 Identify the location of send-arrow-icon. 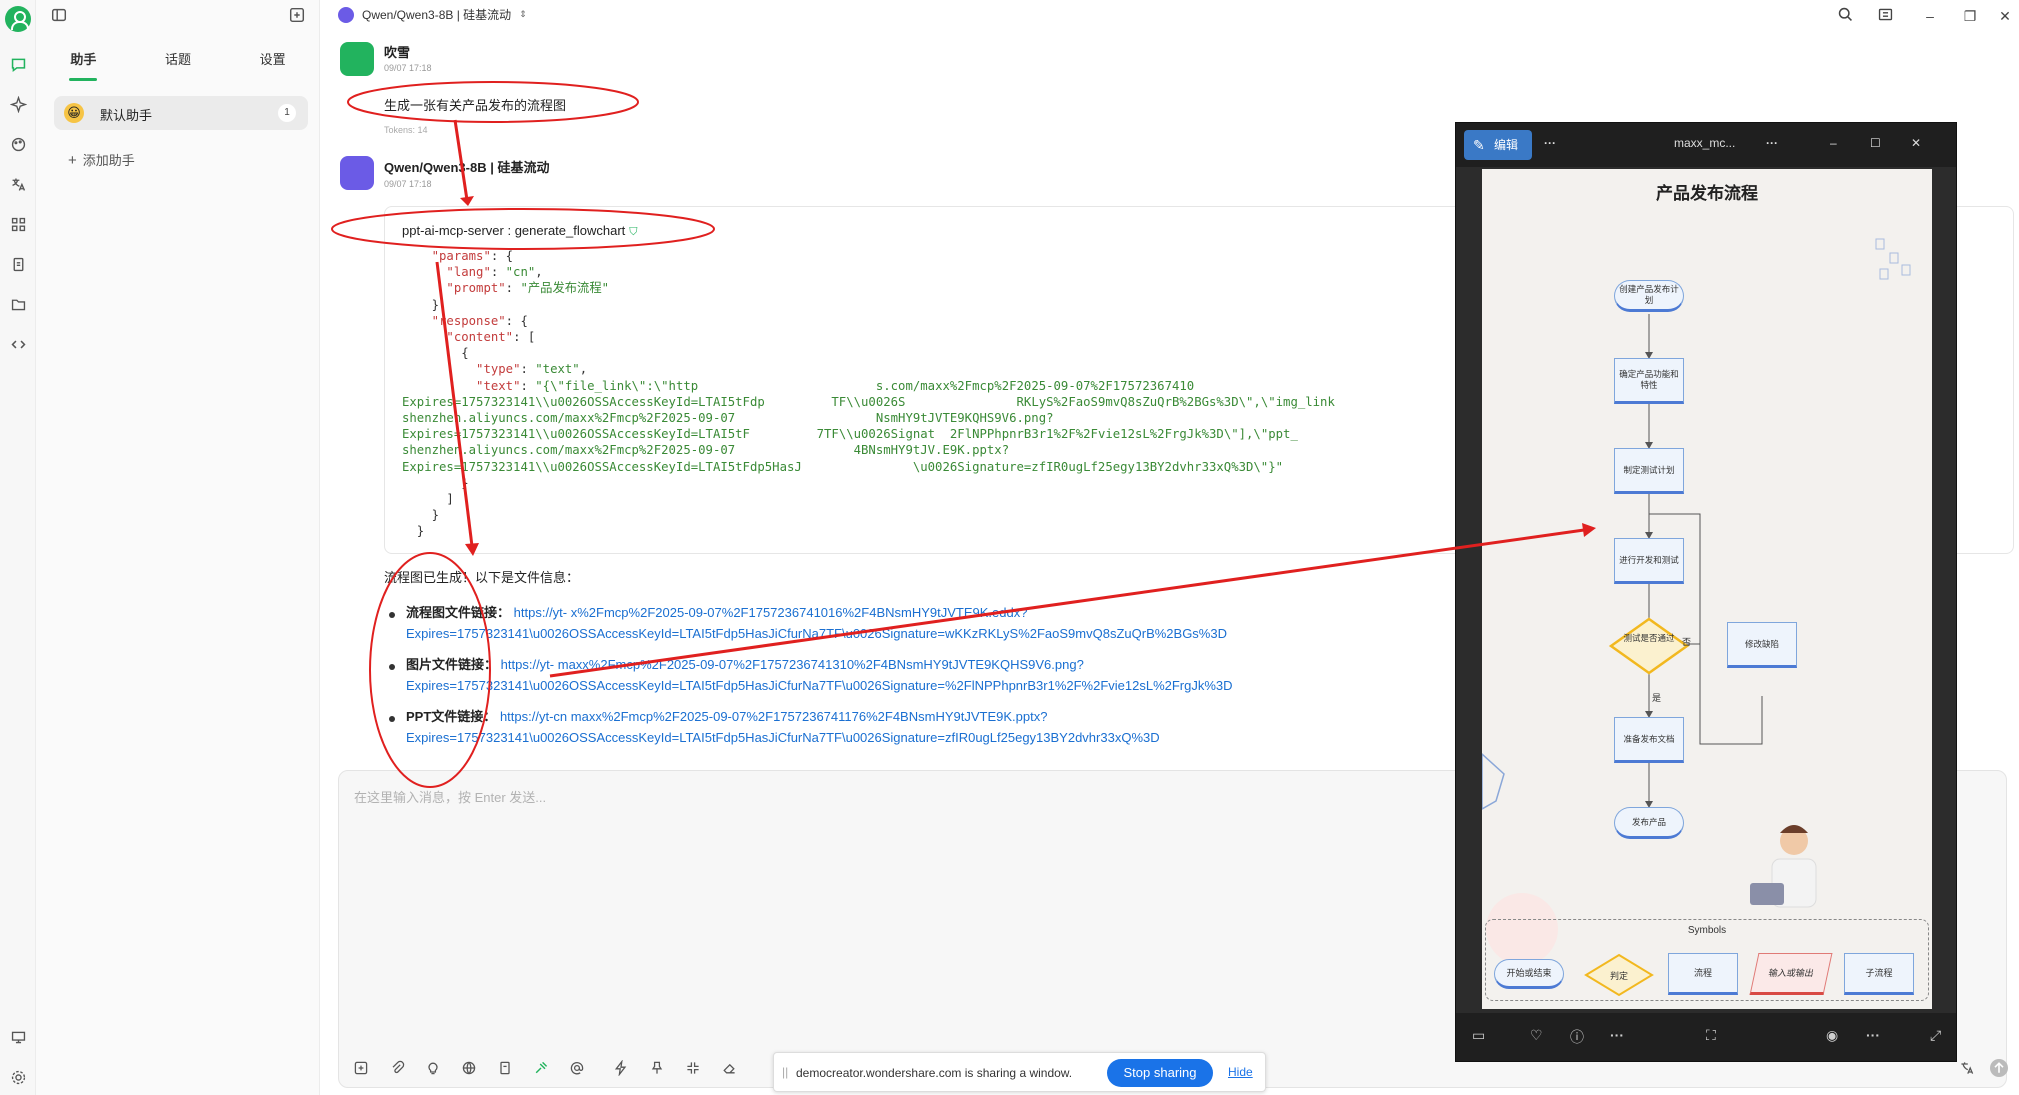
(1999, 1068).